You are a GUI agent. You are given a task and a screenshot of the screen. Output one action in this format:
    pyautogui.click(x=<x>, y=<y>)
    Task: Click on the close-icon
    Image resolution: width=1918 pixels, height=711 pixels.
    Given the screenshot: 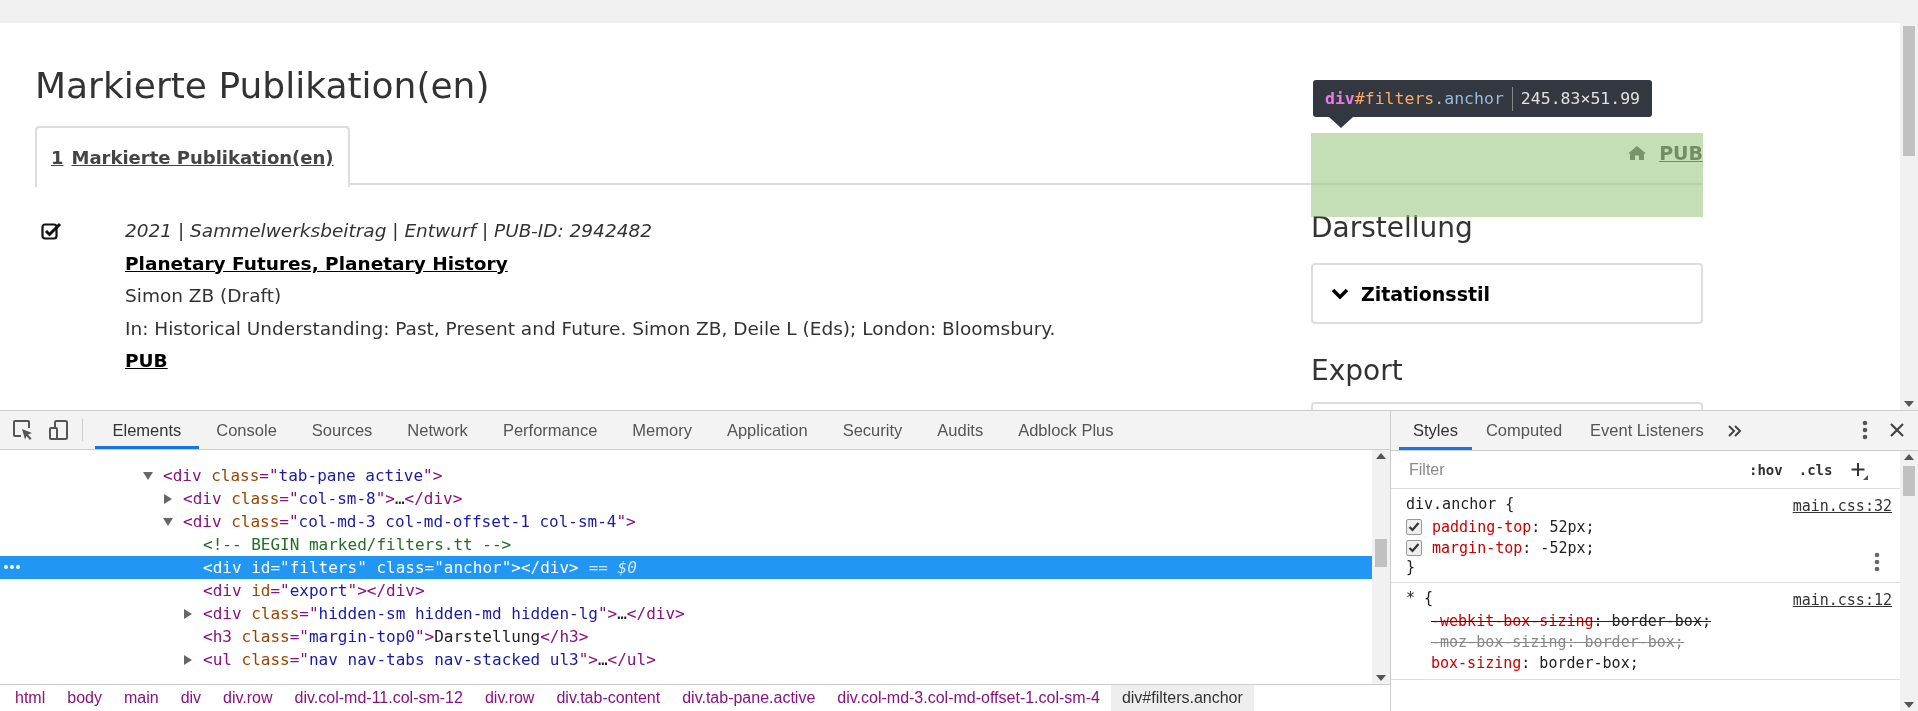 What is the action you would take?
    pyautogui.click(x=1897, y=430)
    